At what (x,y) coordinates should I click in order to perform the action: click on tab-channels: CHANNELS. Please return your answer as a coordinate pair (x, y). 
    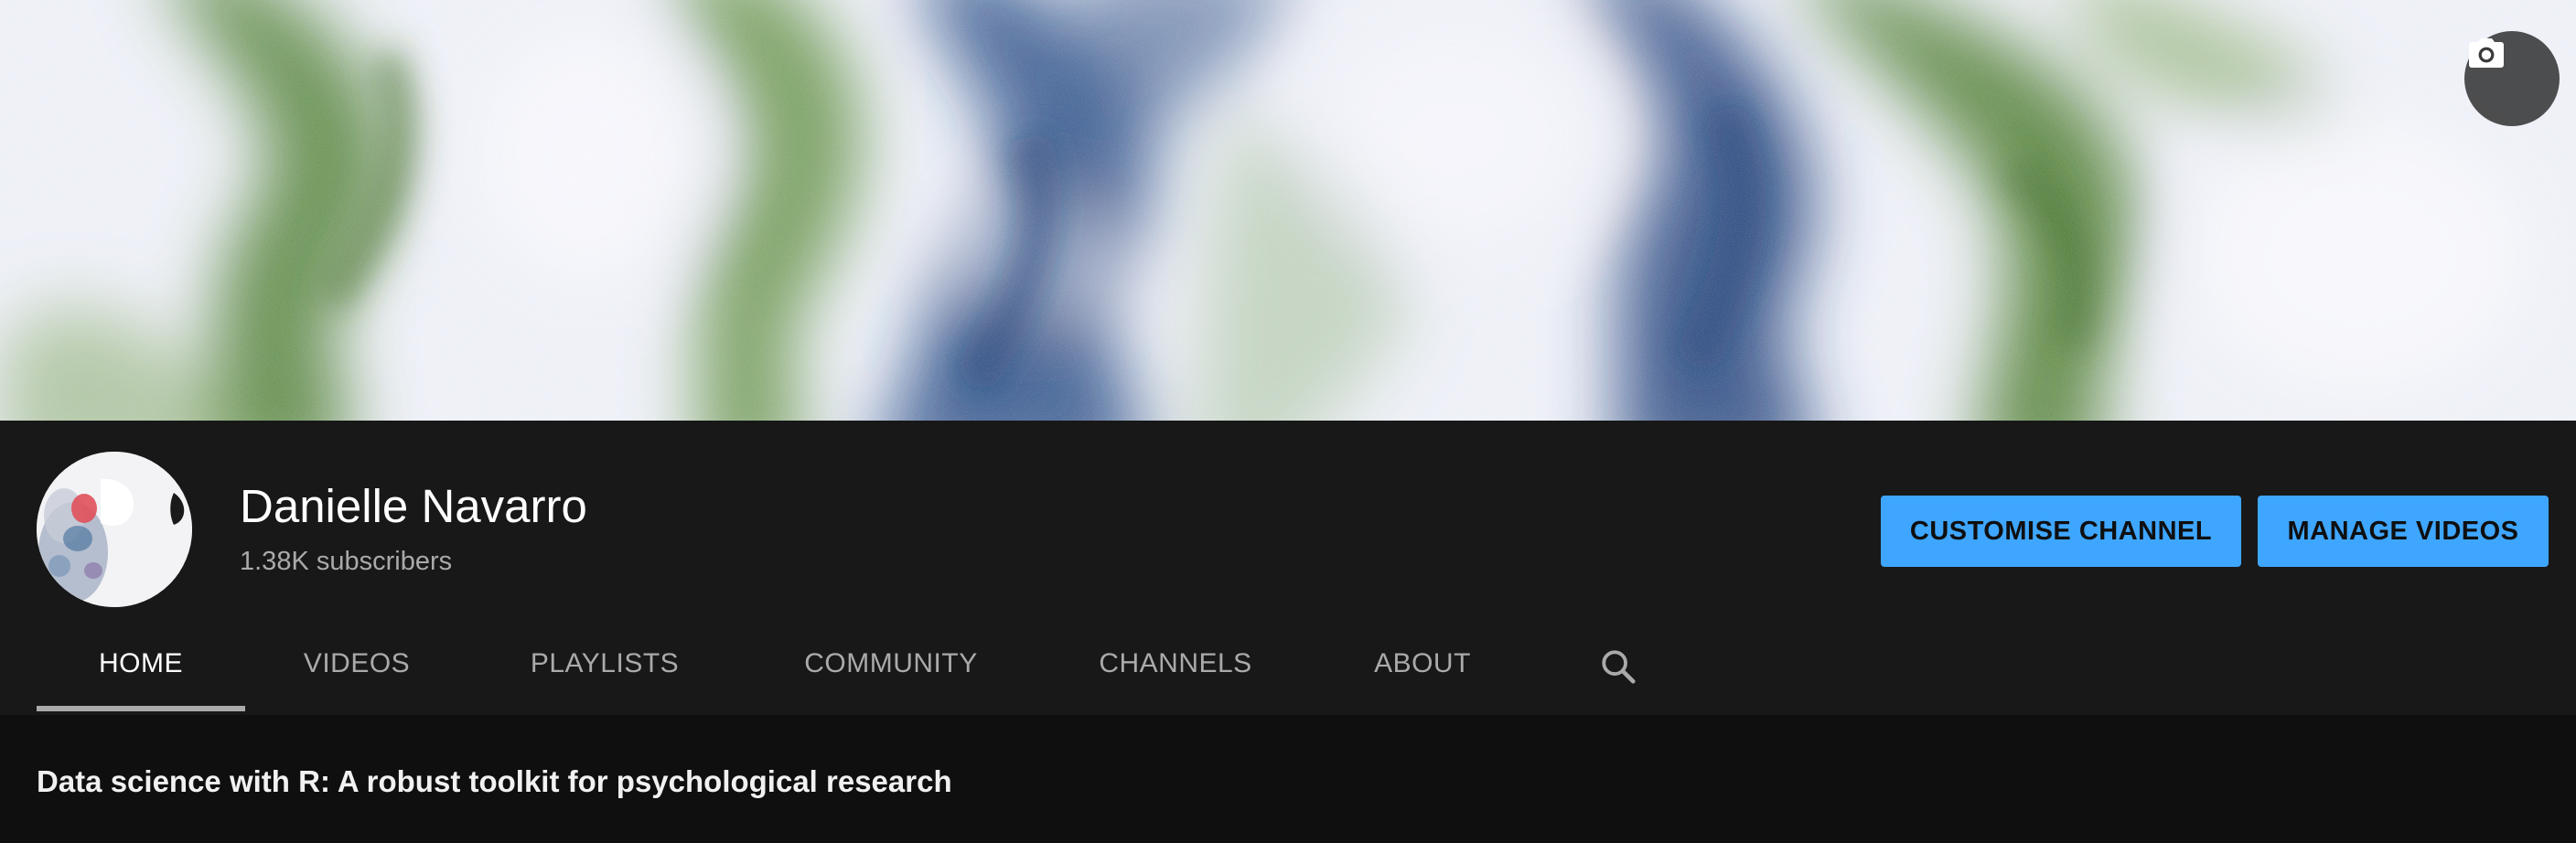
    Looking at the image, I should click on (1176, 664).